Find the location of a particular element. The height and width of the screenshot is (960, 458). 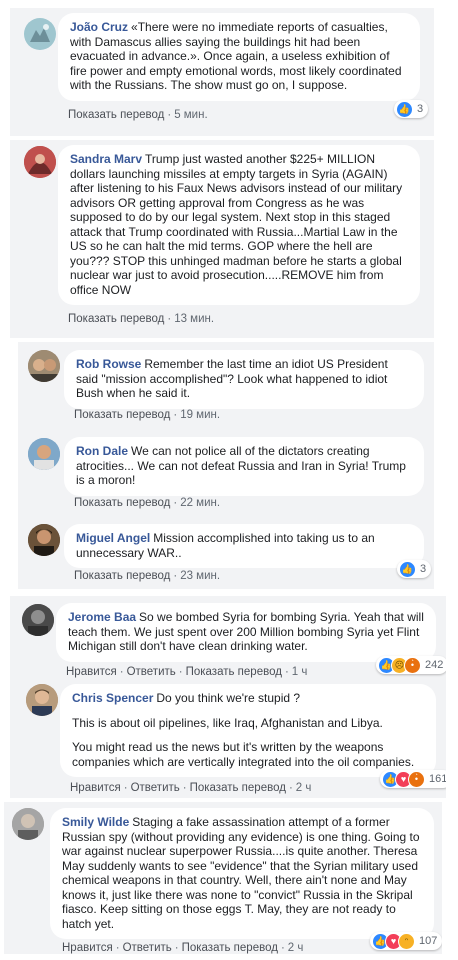

reaction-summary: 👍 ☹ •̀ 242 is located at coordinates (411, 665).